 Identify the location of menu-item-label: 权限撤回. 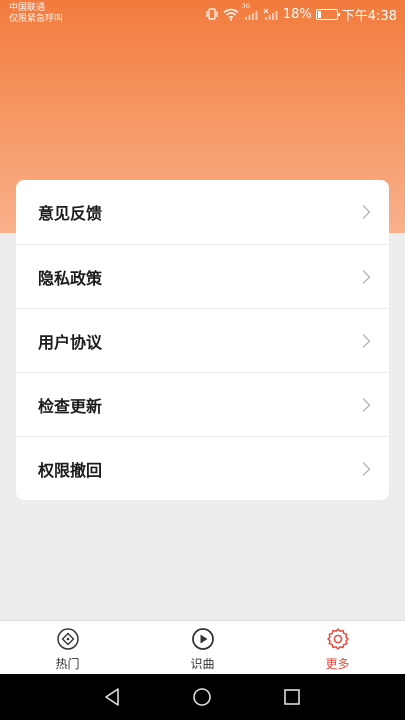
(70, 470).